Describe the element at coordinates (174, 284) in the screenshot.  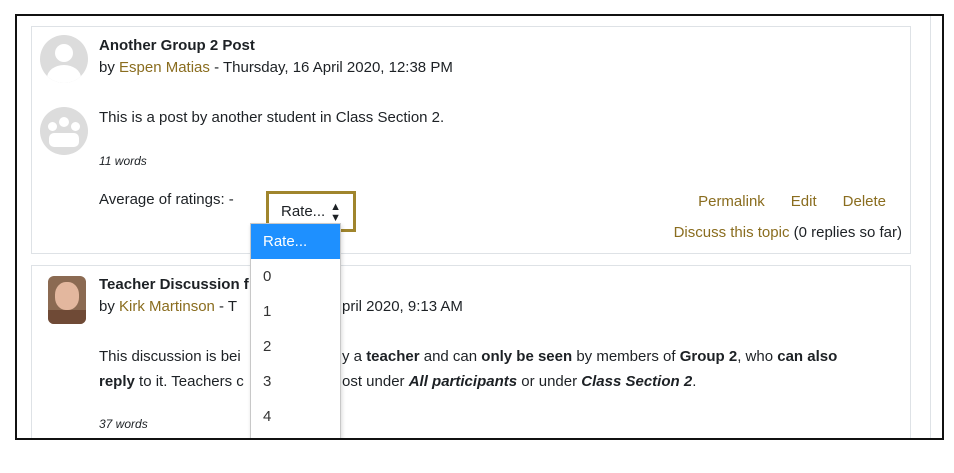
I see `post-title: Teacher Discussion f` at that location.